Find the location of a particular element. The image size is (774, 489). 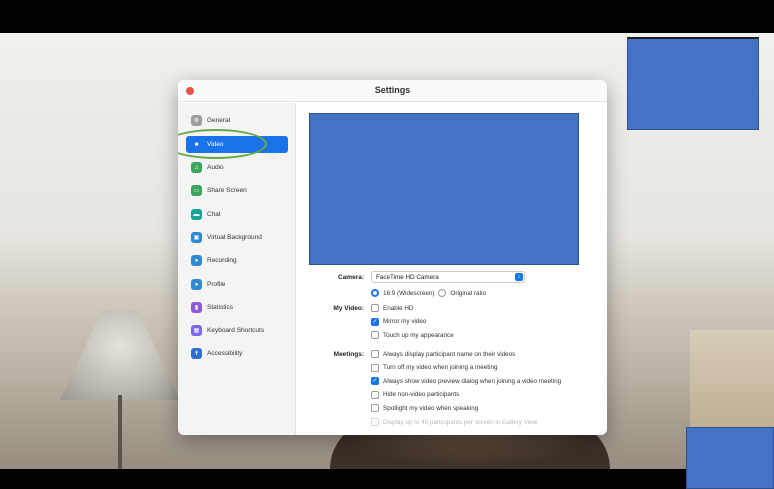

my-video-checkbox-label: Enable HD is located at coordinates (398, 308).